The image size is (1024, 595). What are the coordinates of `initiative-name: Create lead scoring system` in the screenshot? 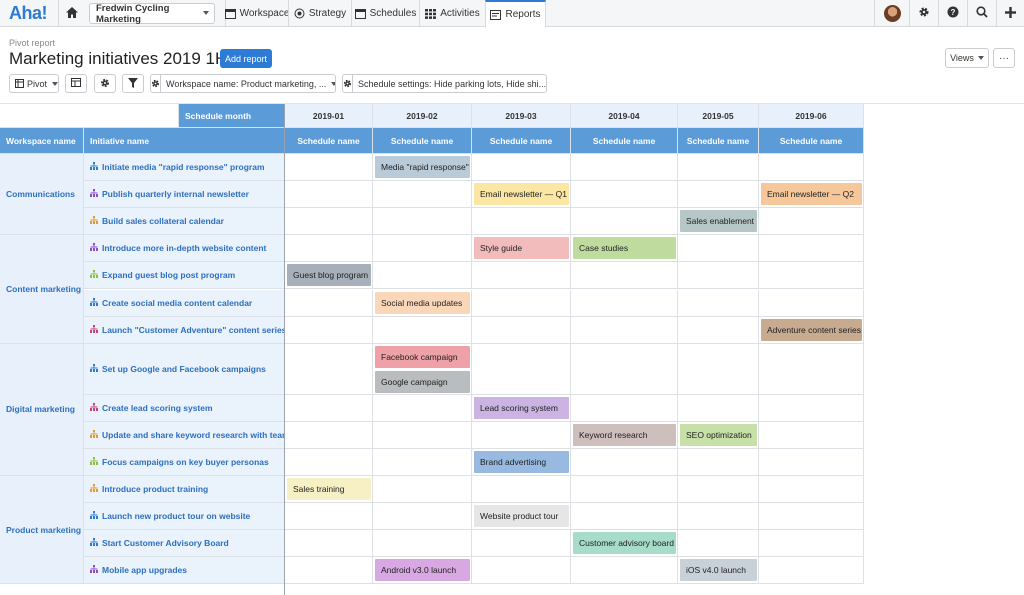 It's located at (157, 408).